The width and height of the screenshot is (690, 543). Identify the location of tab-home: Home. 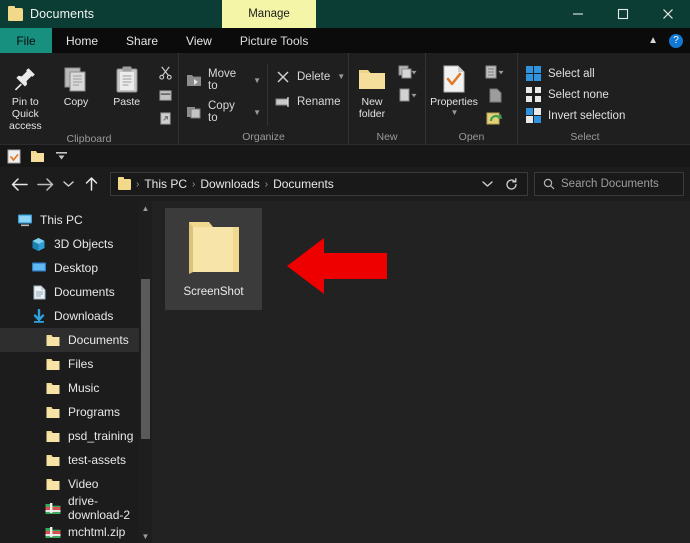
(82, 40).